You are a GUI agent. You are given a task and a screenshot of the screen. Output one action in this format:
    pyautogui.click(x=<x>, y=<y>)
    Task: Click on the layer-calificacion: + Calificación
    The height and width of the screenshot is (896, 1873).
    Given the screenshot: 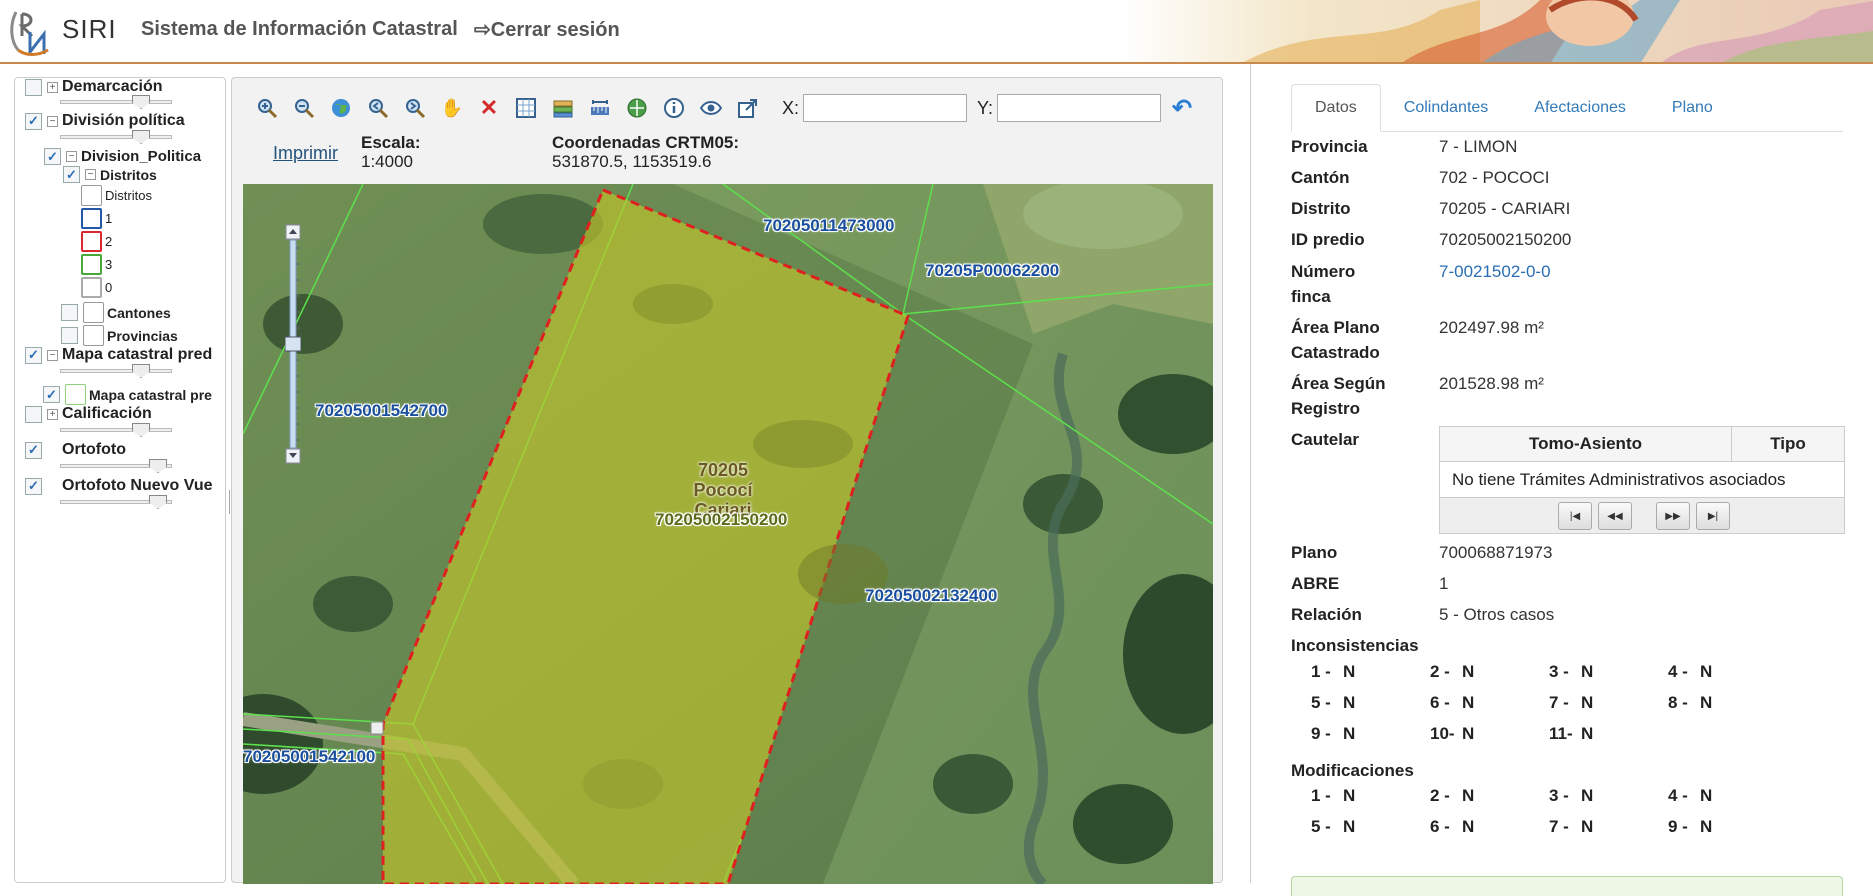 What is the action you would take?
    pyautogui.click(x=88, y=414)
    